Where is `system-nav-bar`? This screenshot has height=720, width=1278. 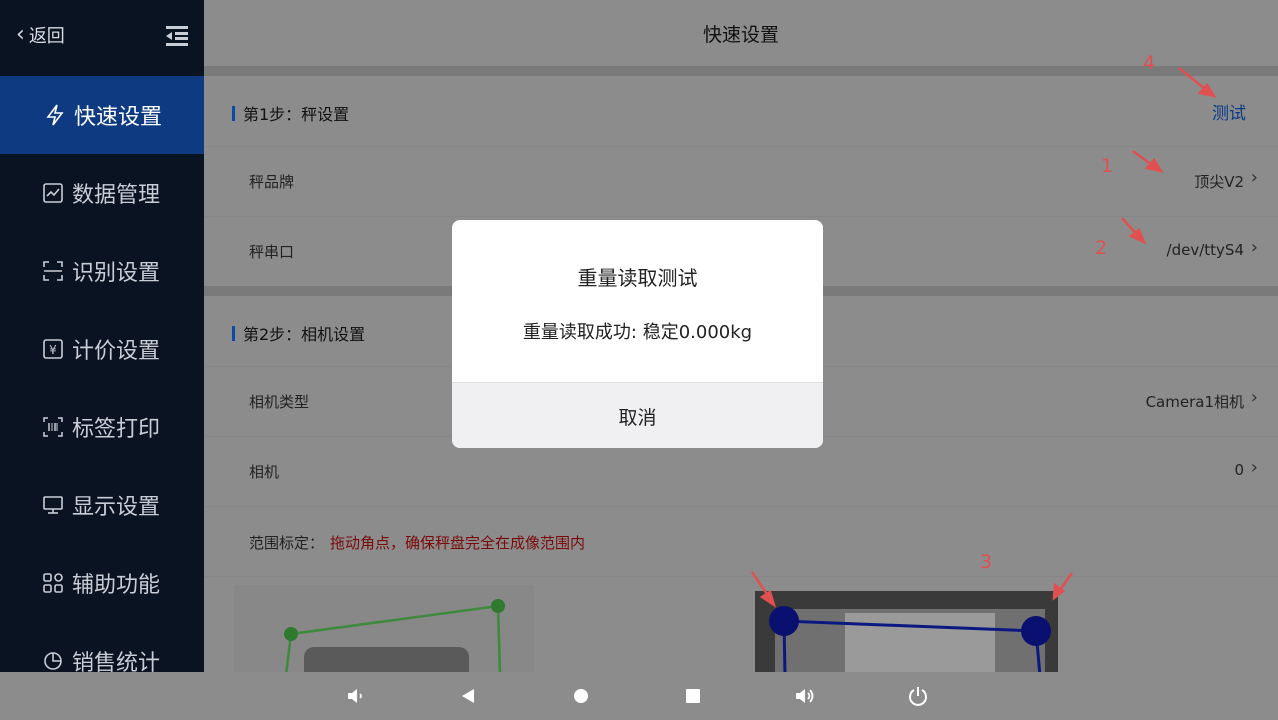
system-nav-bar is located at coordinates (639, 696).